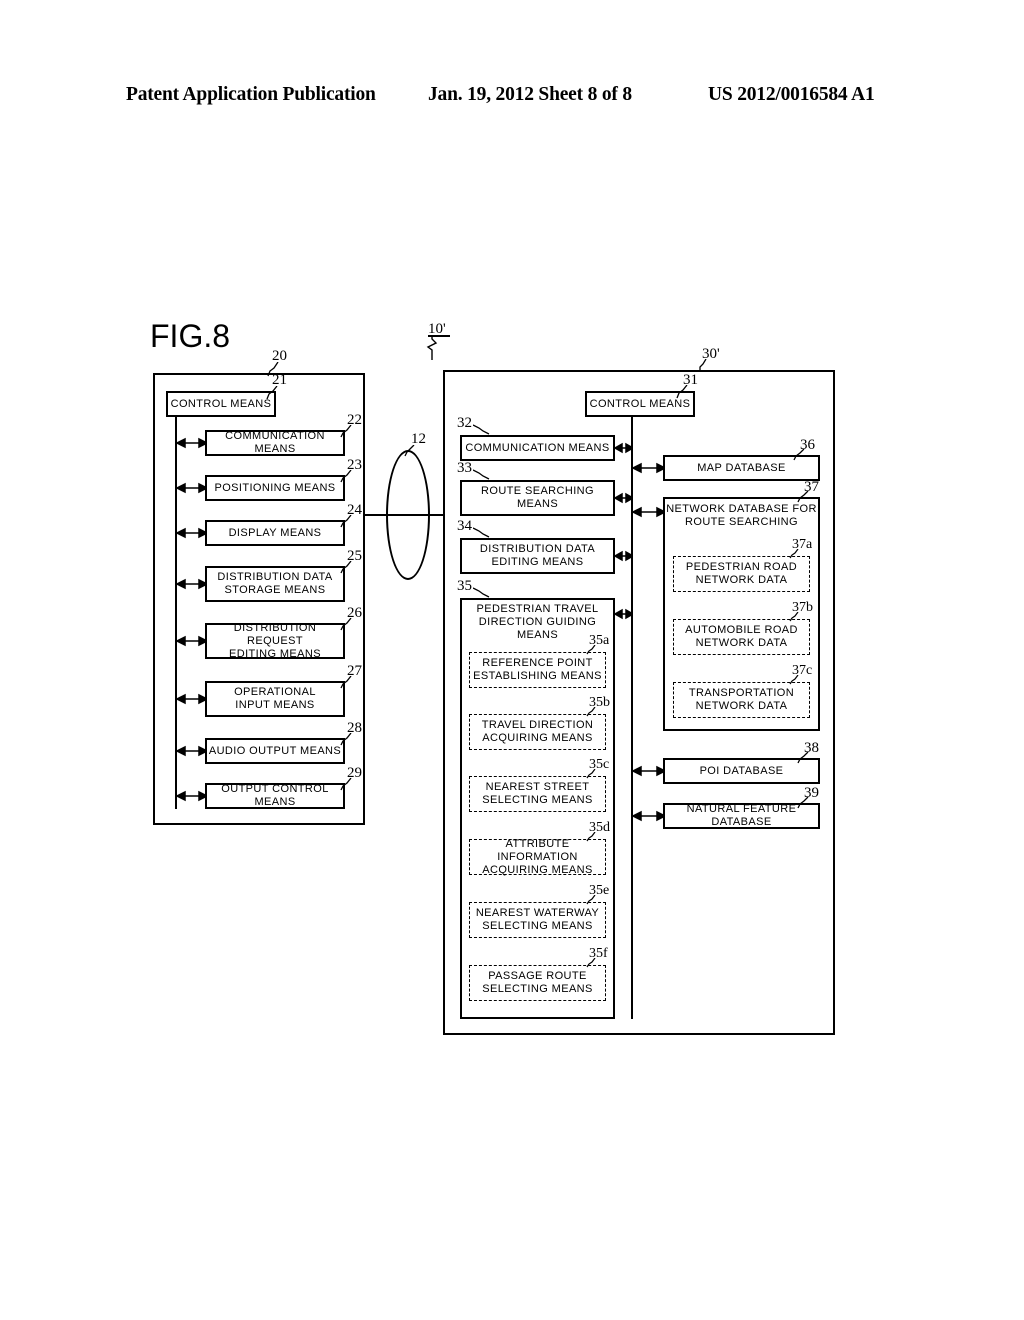 This screenshot has height=1320, width=1024. I want to click on subunit-passage-route-selecting-means: PASSAGE ROUTE SELECTING MEANS, so click(537, 983).